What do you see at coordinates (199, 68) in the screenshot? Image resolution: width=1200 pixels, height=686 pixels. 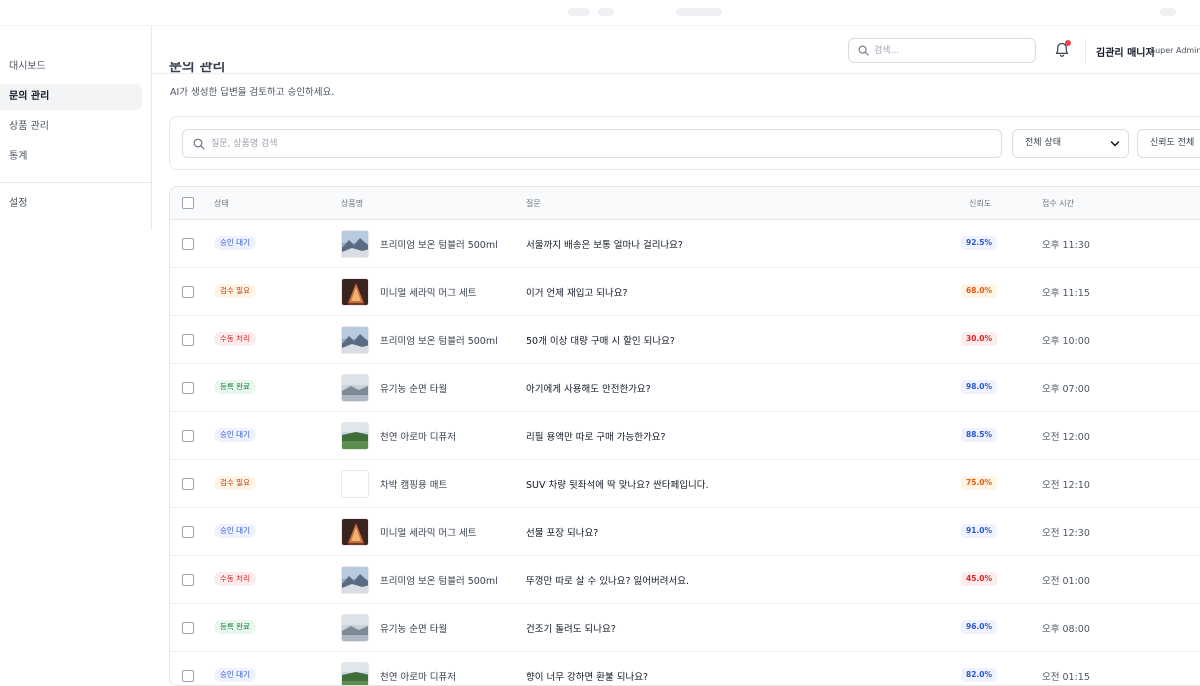 I see `page-title-wrap: 문의 관리` at bounding box center [199, 68].